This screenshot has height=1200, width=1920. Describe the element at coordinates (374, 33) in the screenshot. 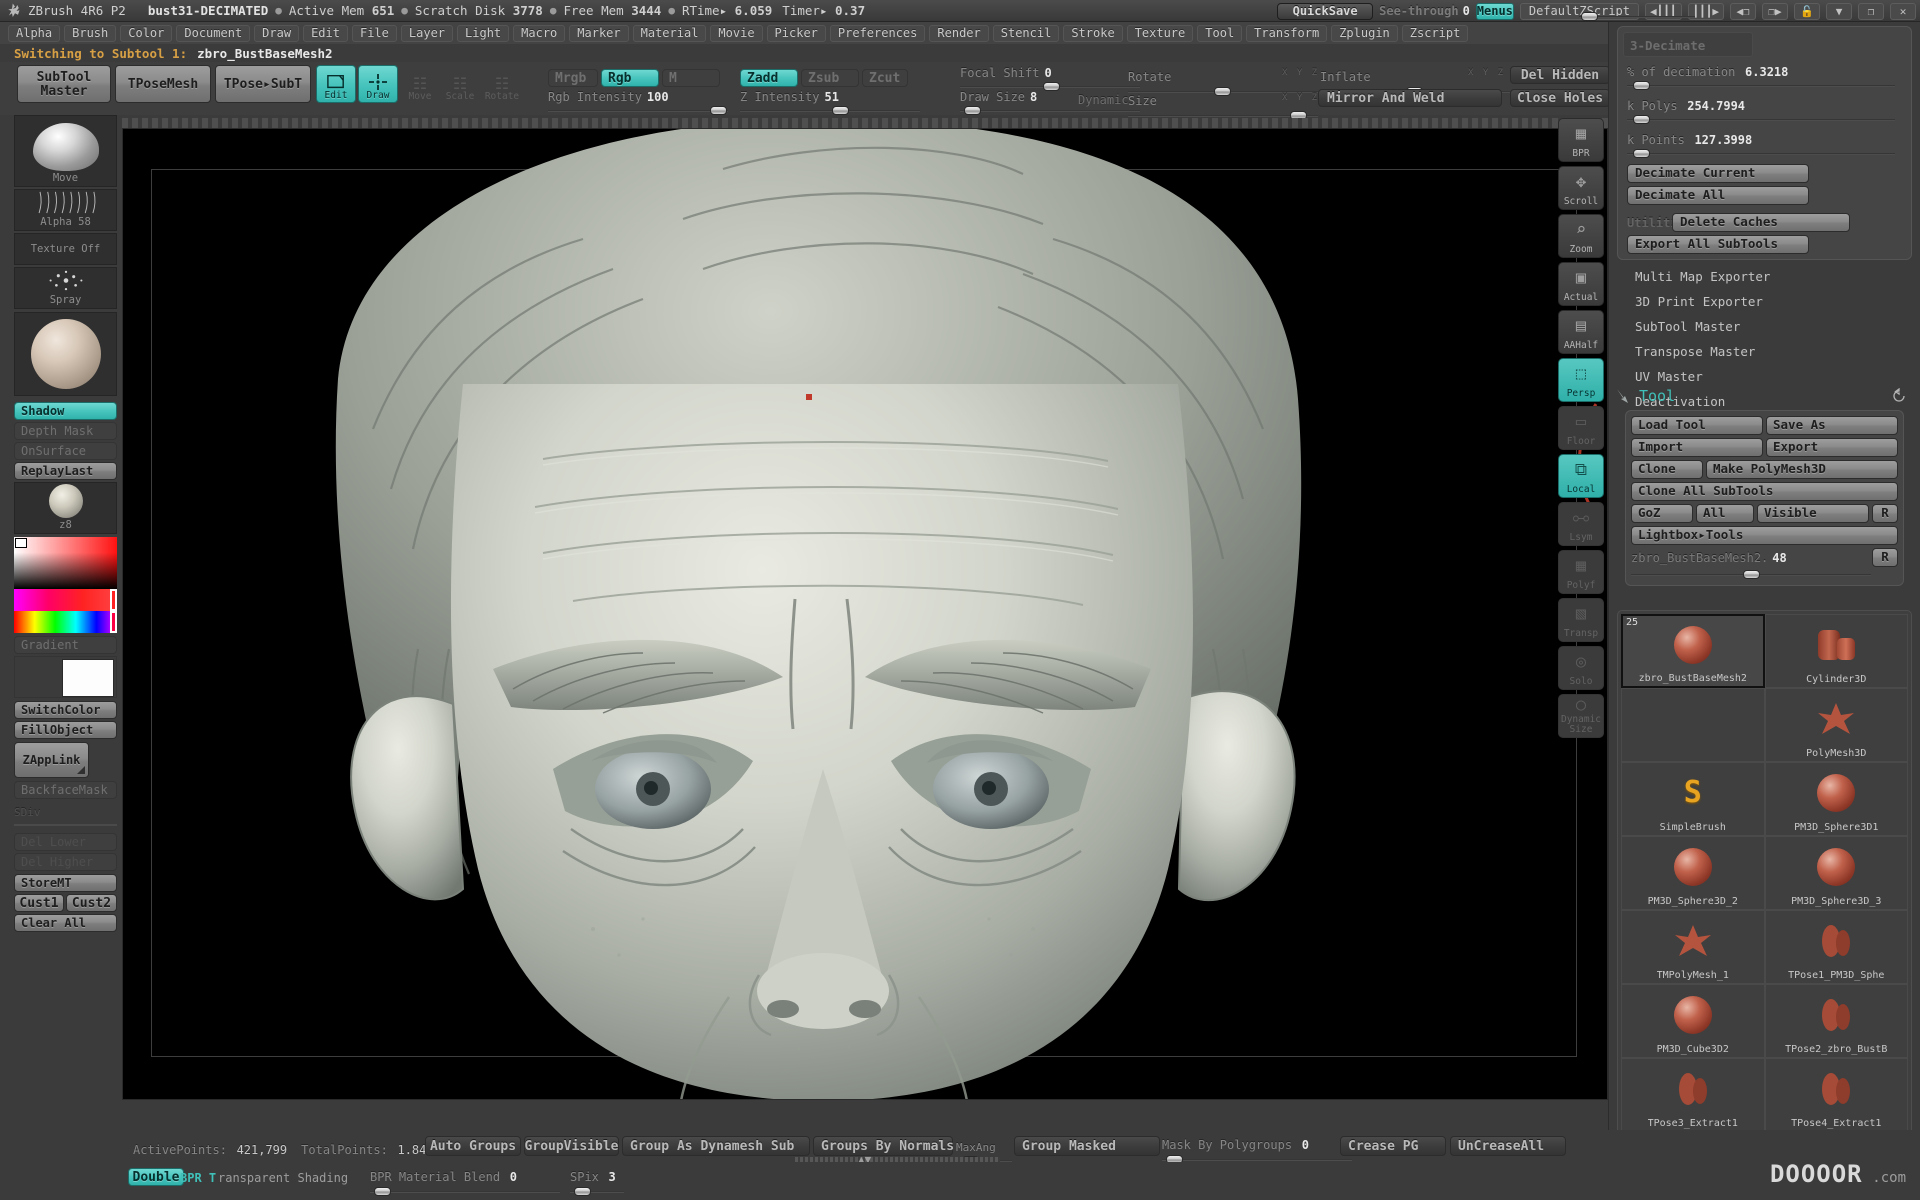

I see `menu-item-file: File` at that location.